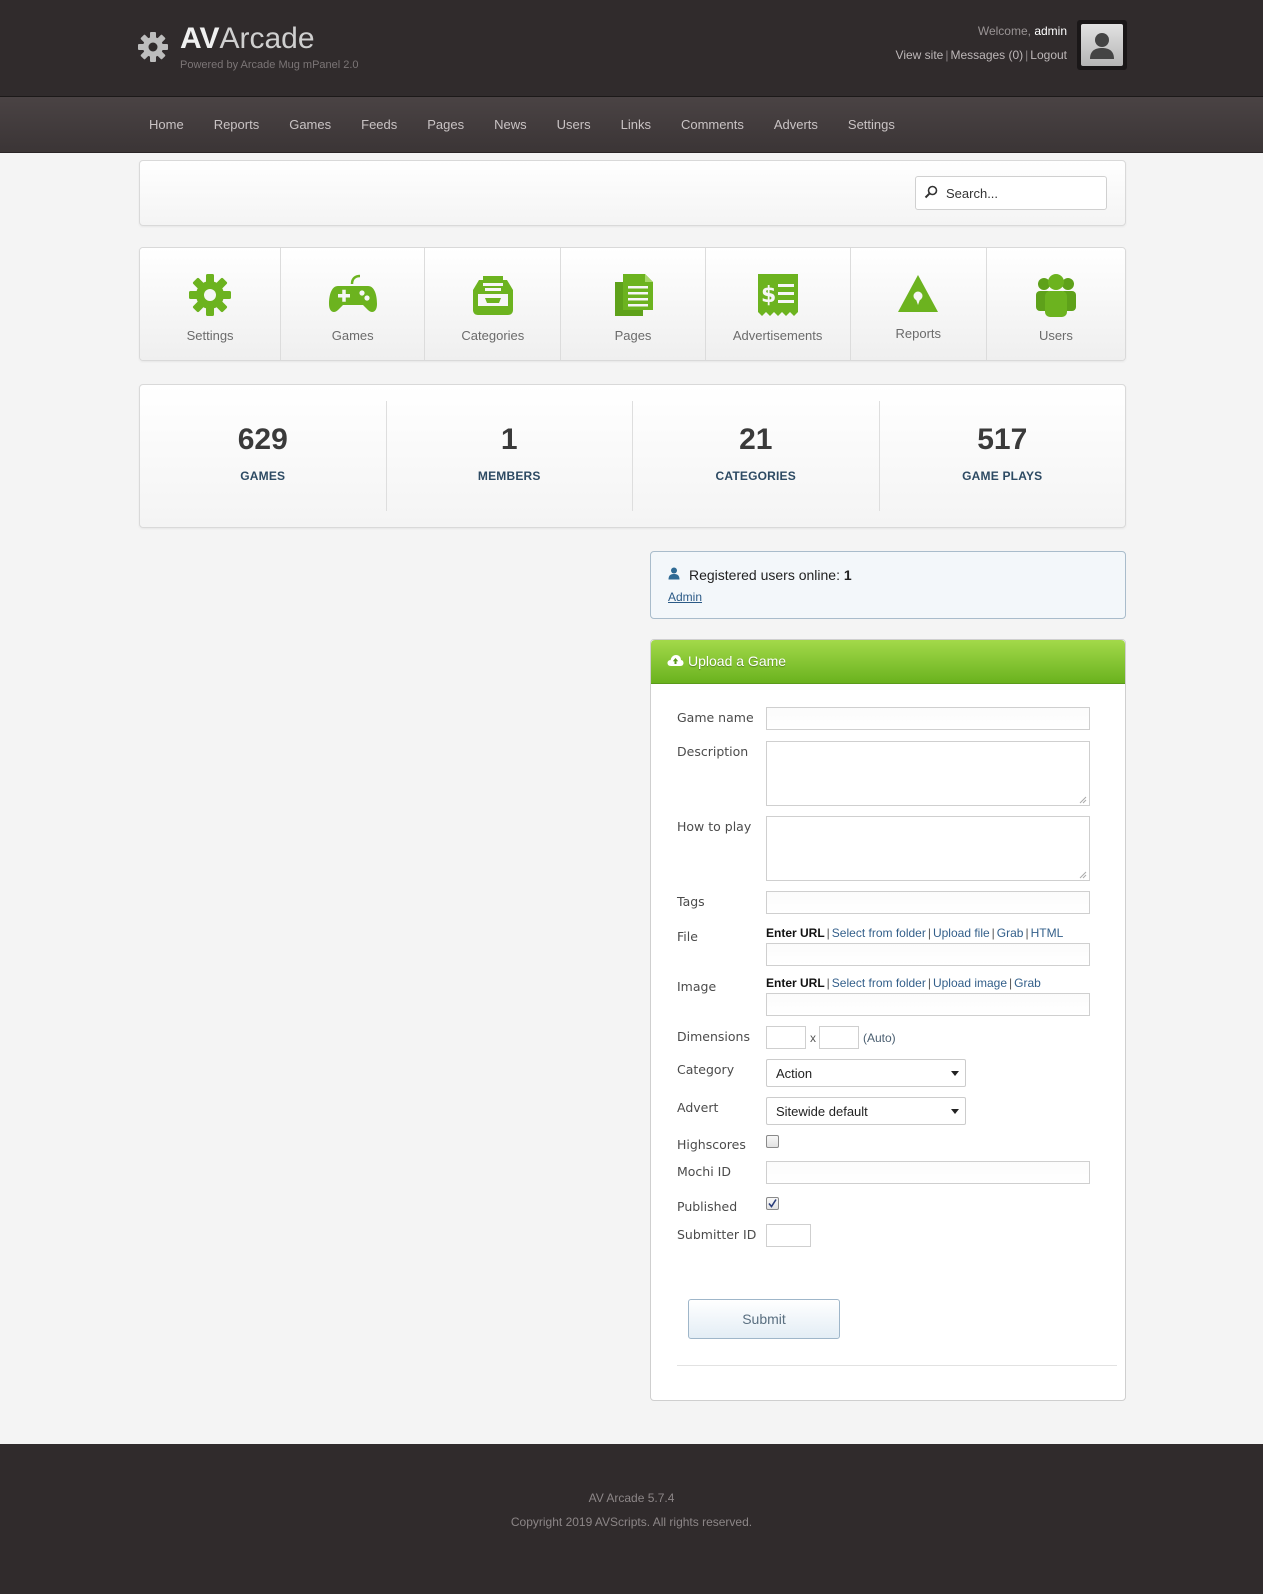  Describe the element at coordinates (1047, 933) in the screenshot. I see `file-html-option: HTML` at that location.